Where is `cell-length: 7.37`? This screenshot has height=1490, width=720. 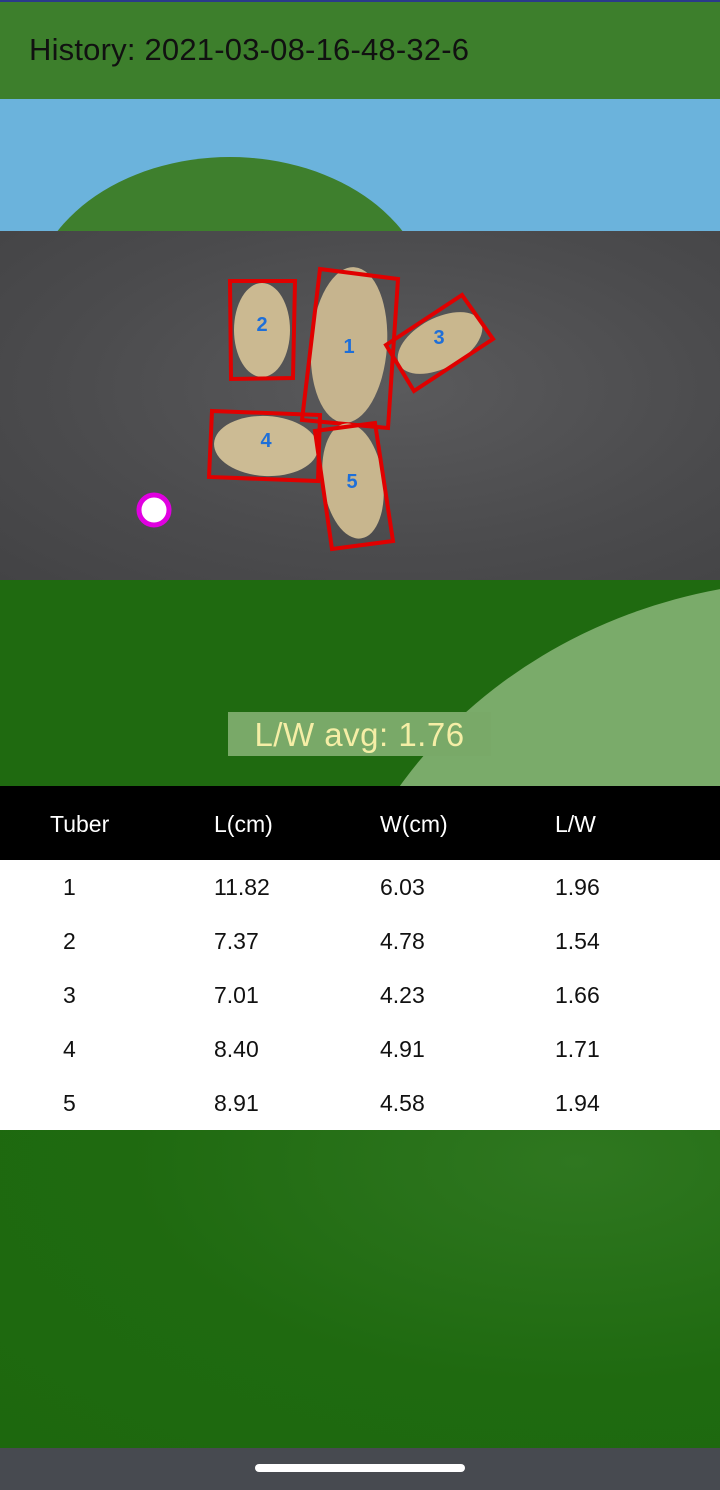 cell-length: 7.37 is located at coordinates (236, 941).